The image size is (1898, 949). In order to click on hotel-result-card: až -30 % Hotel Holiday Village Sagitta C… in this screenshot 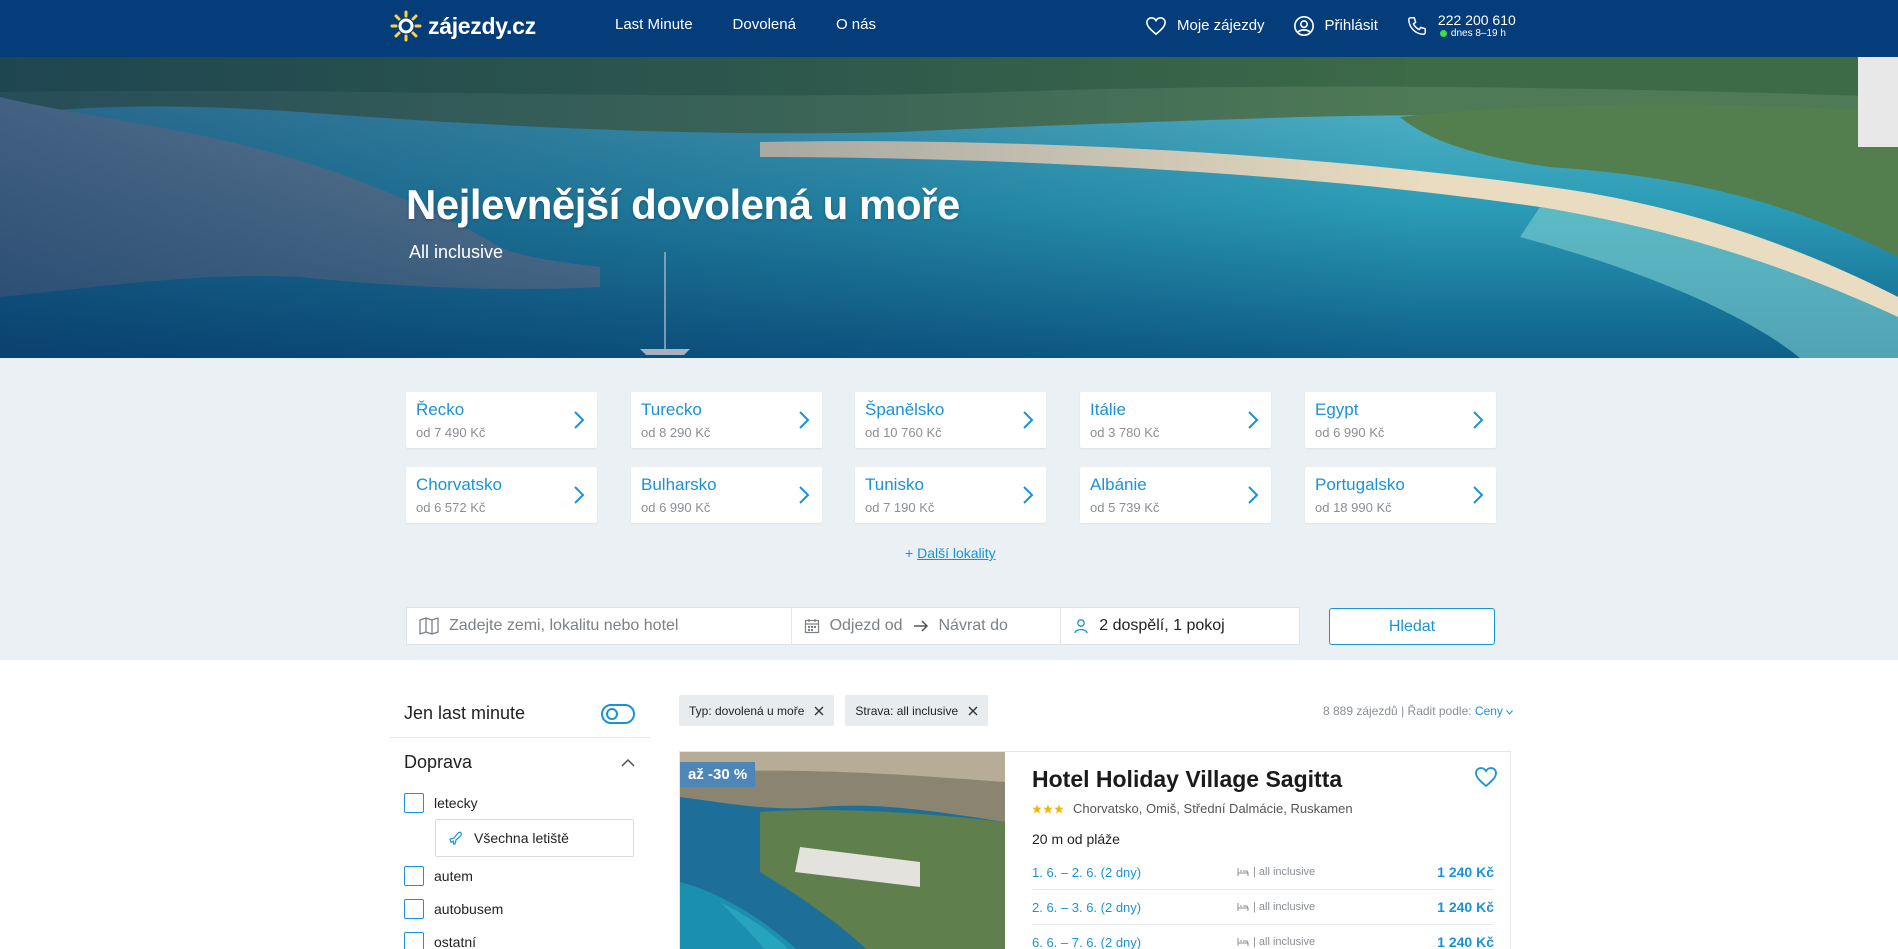, I will do `click(1095, 850)`.